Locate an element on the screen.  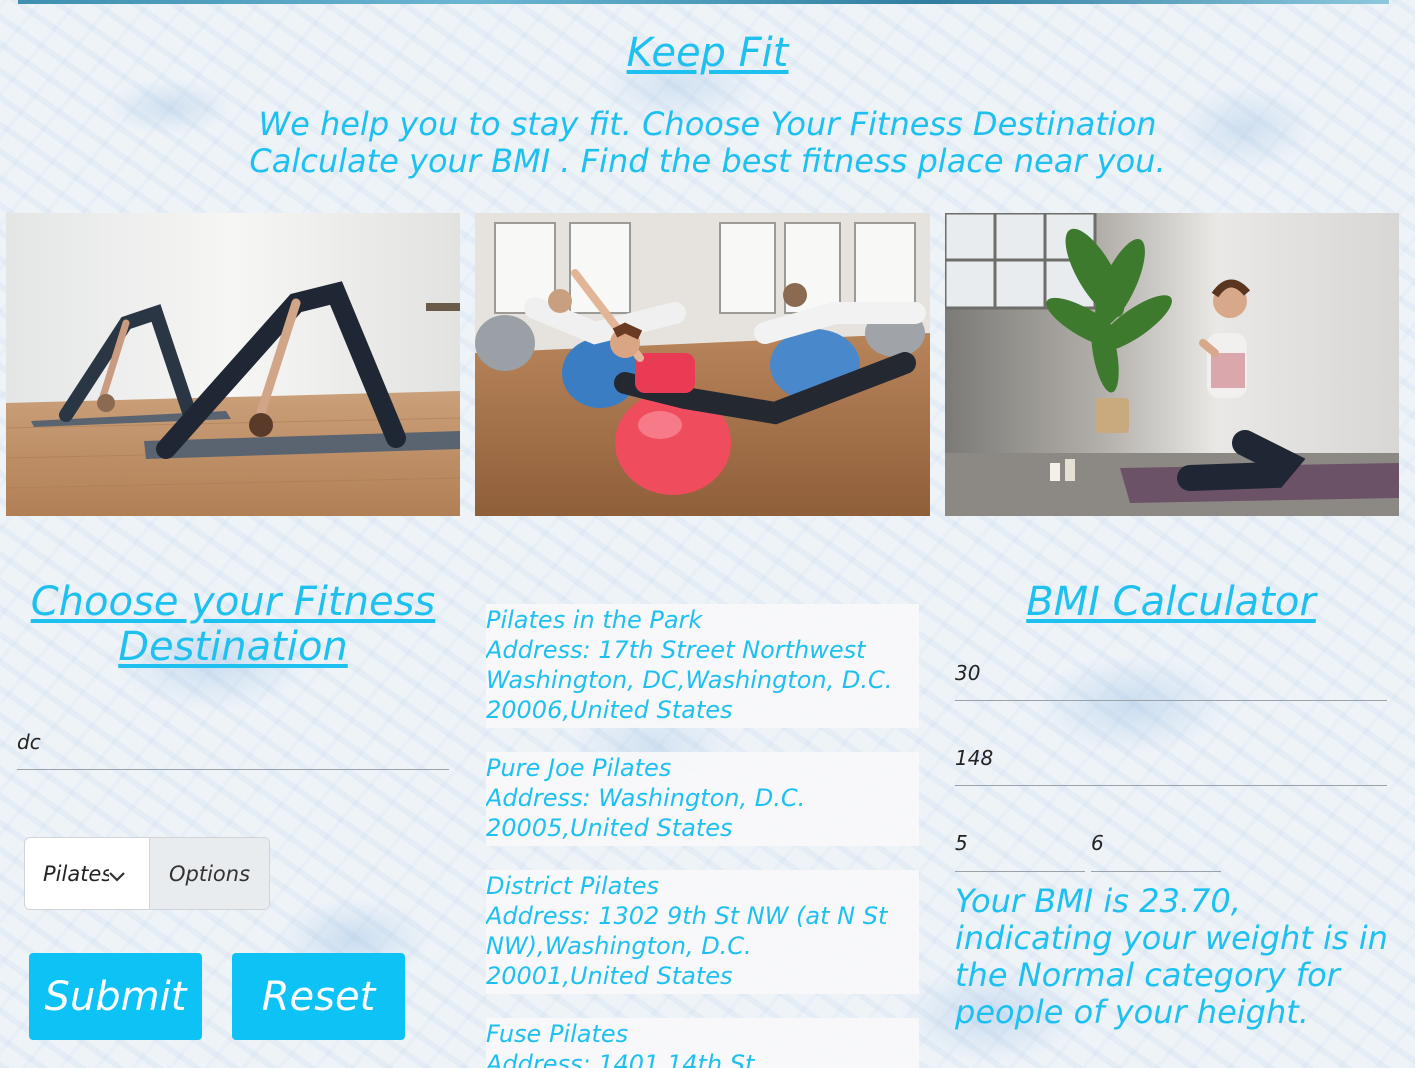
bmi-heading: BMI Calculator is located at coordinates (1171, 602).